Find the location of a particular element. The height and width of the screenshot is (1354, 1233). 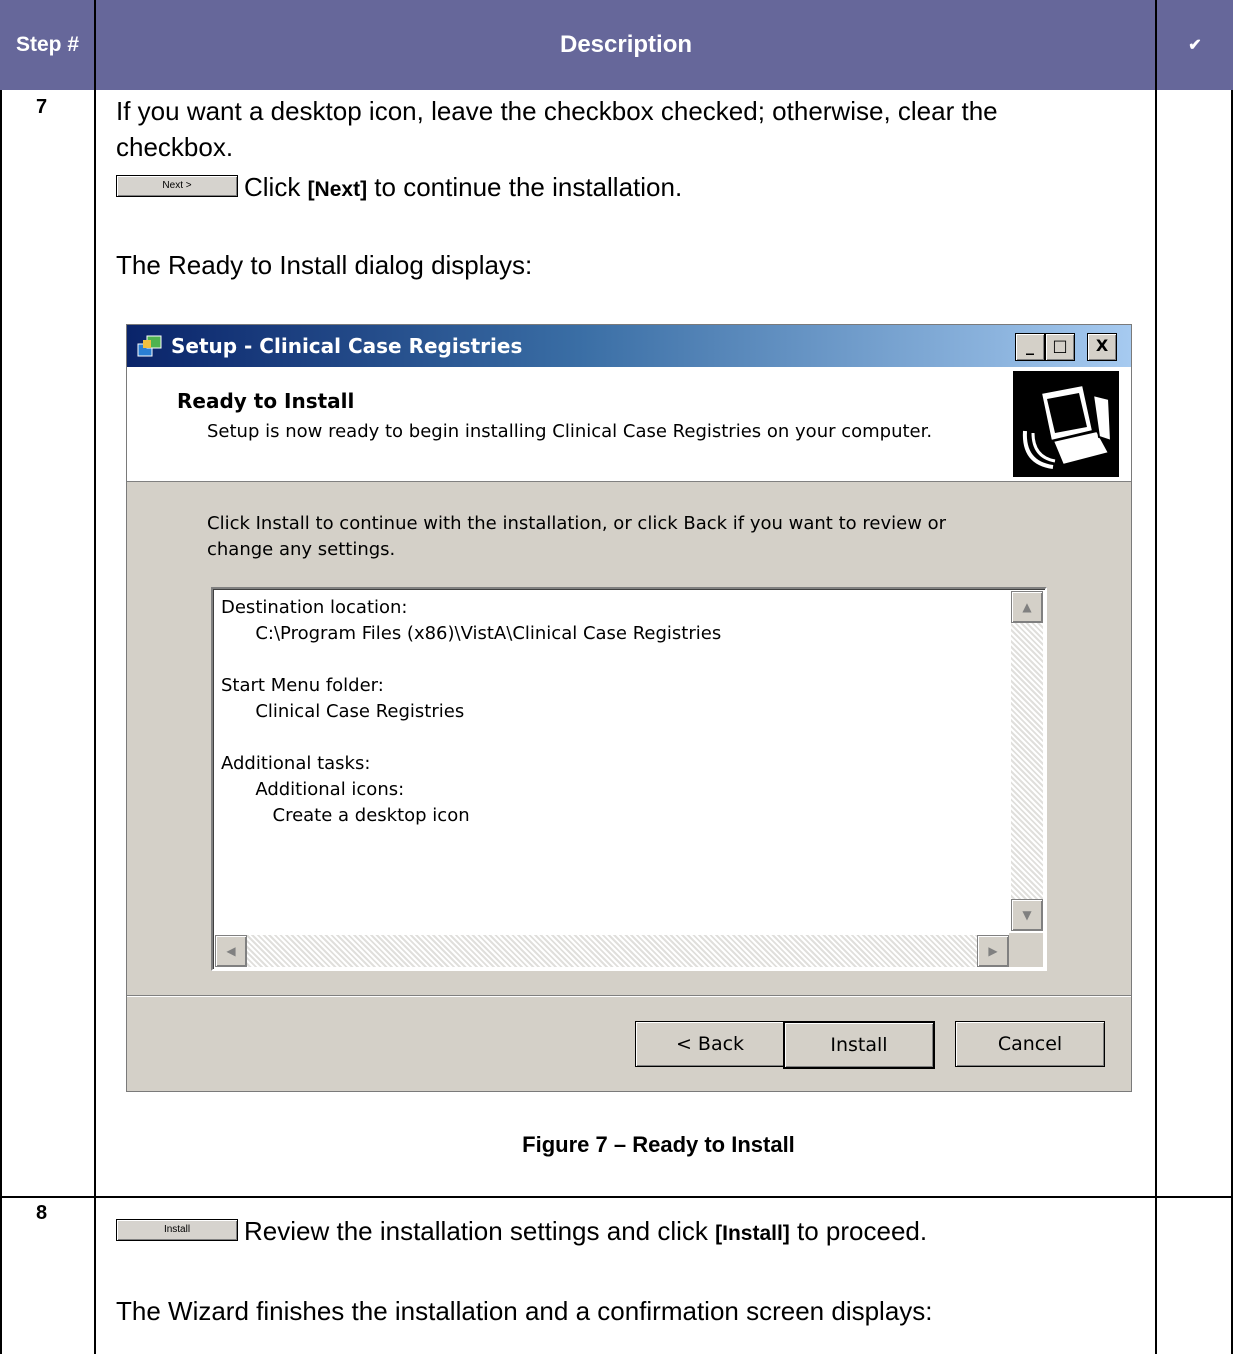

maximize-button: □ is located at coordinates (1060, 347).